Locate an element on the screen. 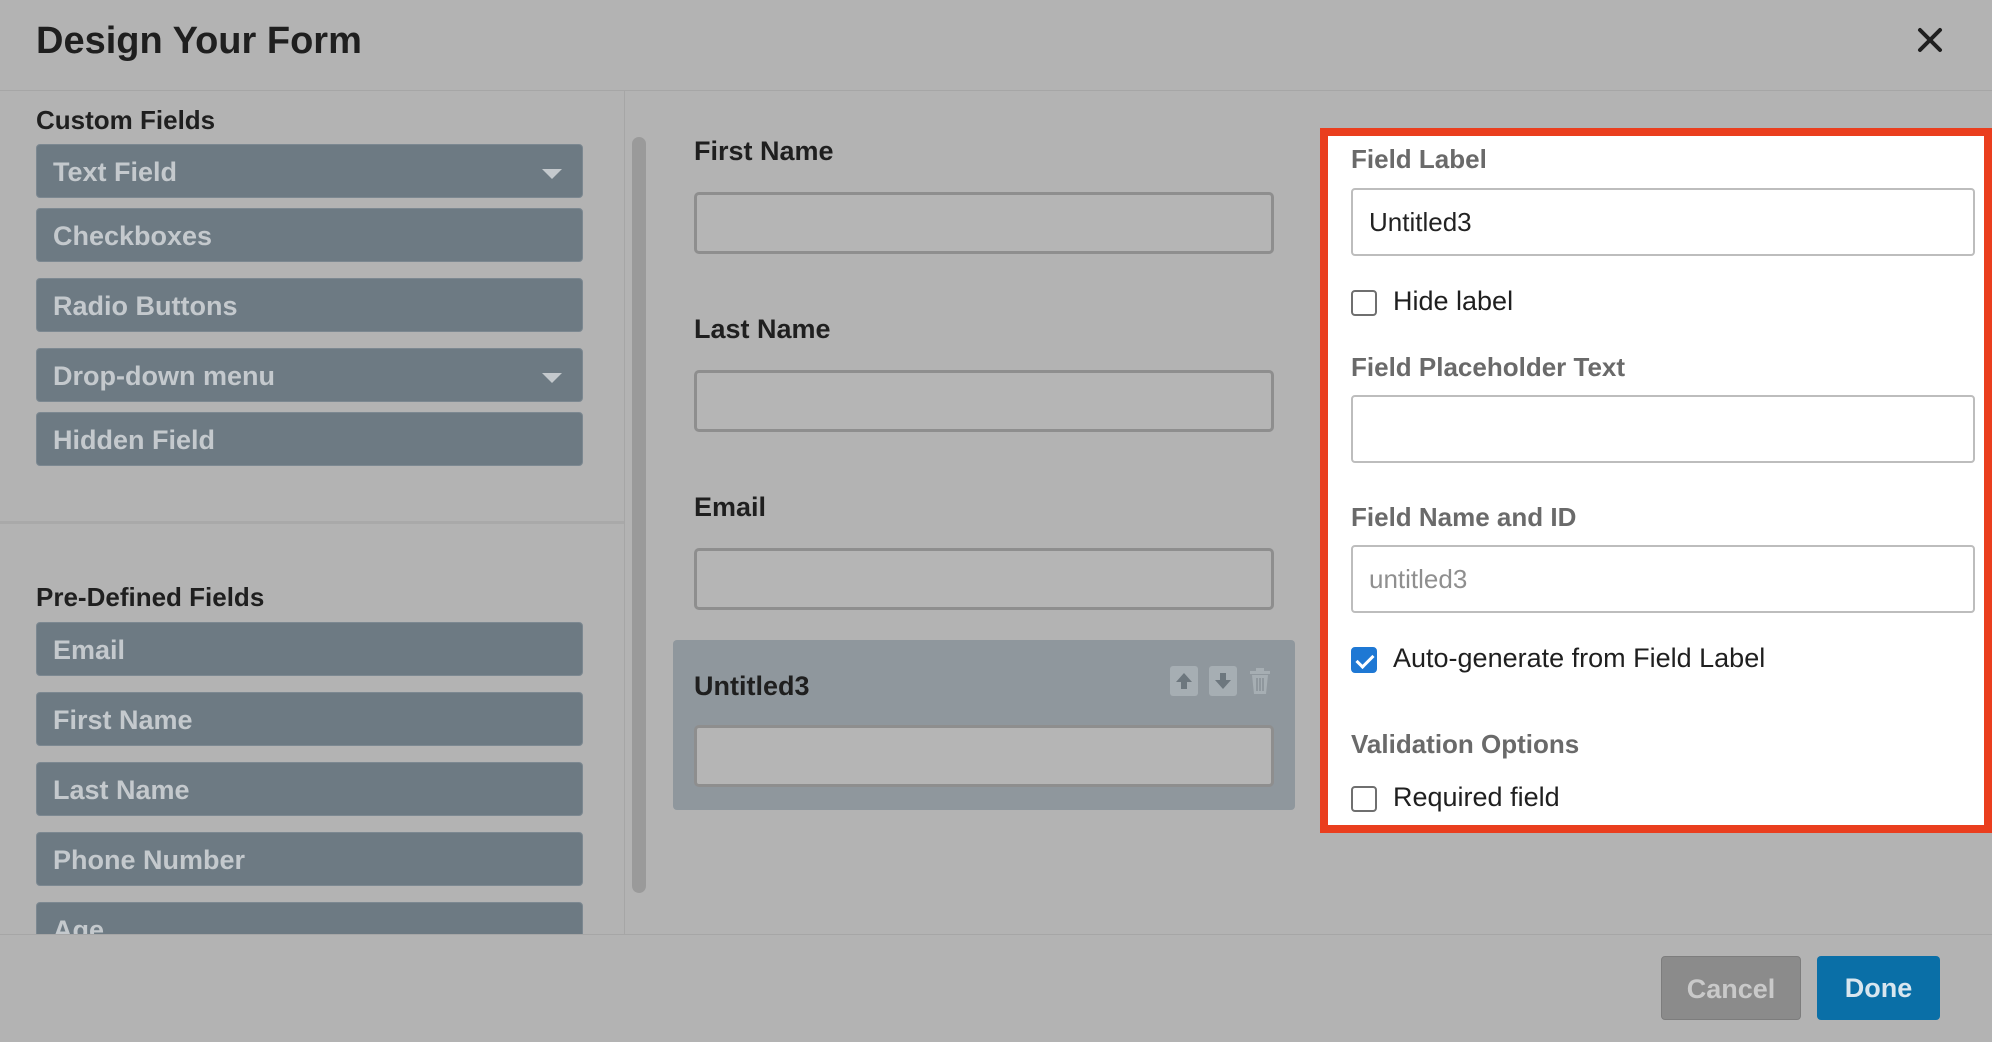  arrow-down-icon is located at coordinates (1223, 681).